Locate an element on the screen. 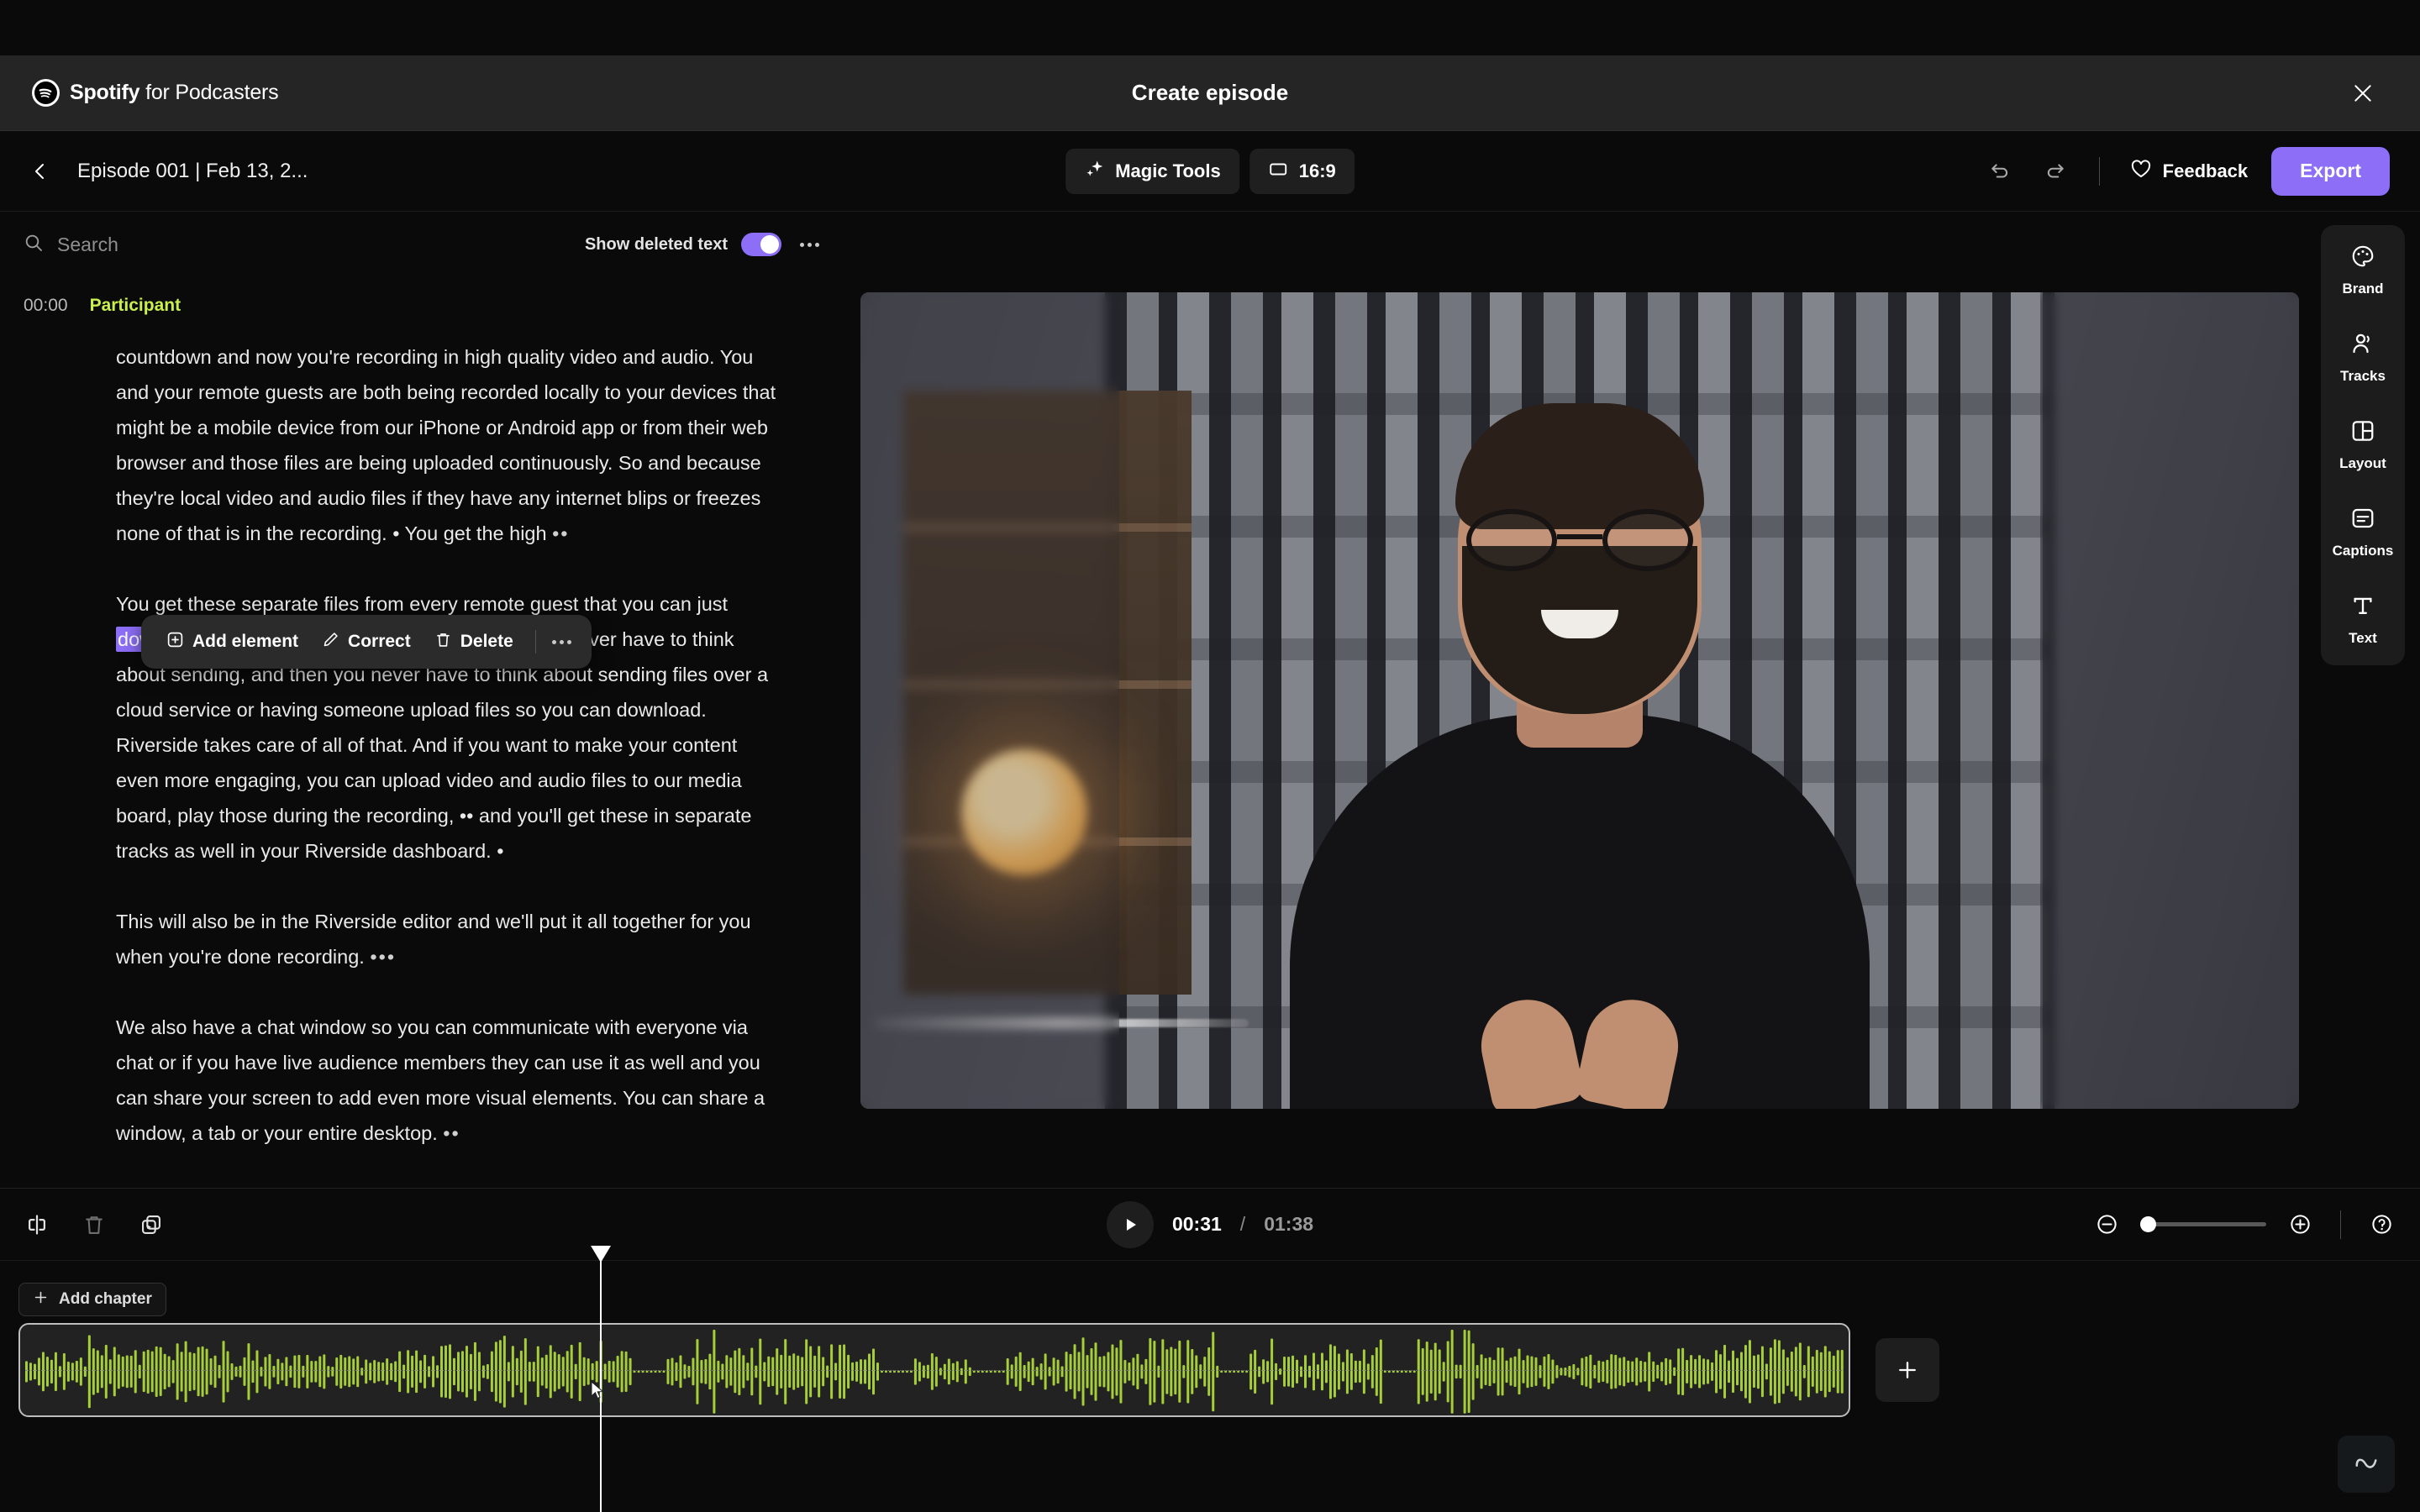 This screenshot has height=1512, width=2420. sidebar-item-captions: Captions is located at coordinates (2363, 532).